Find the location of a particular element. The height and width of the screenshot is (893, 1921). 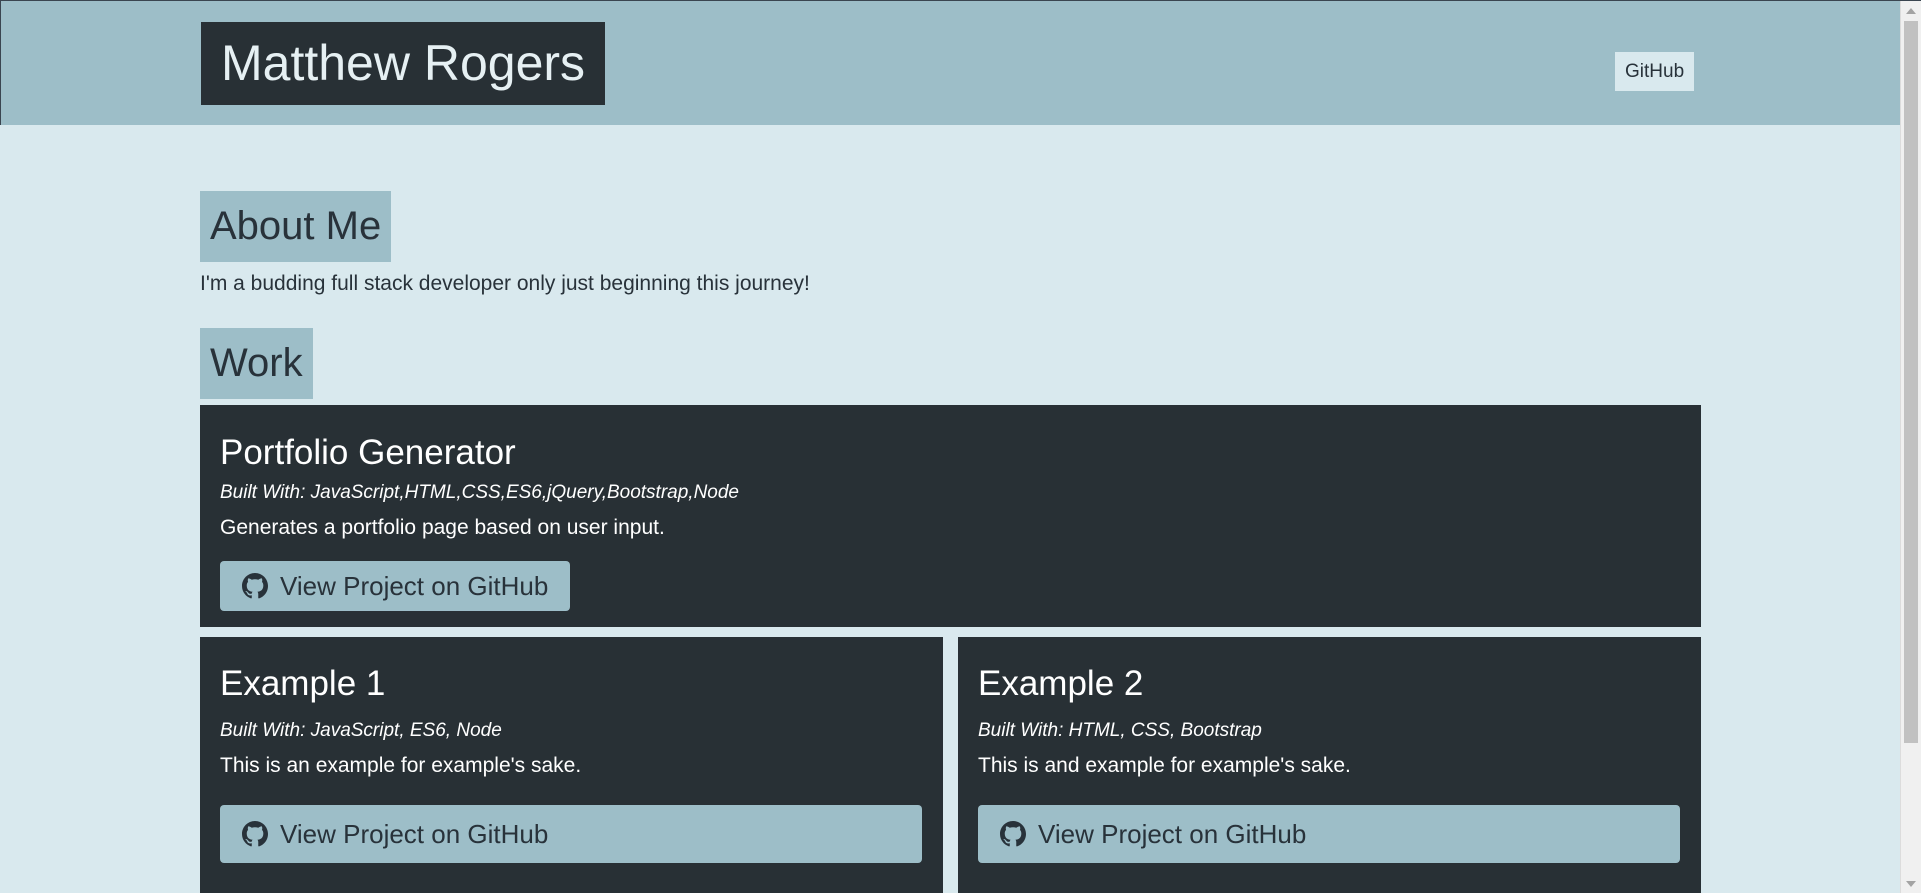

scrollbar-thumb is located at coordinates (1911, 382).